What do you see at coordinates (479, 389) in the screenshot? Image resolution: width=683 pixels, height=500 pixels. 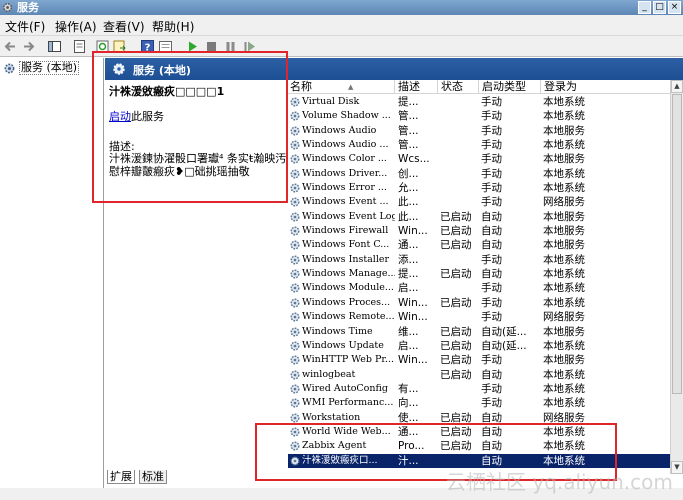 I see `table-row: Wired AutoConfig 有... 手动 本地系统` at bounding box center [479, 389].